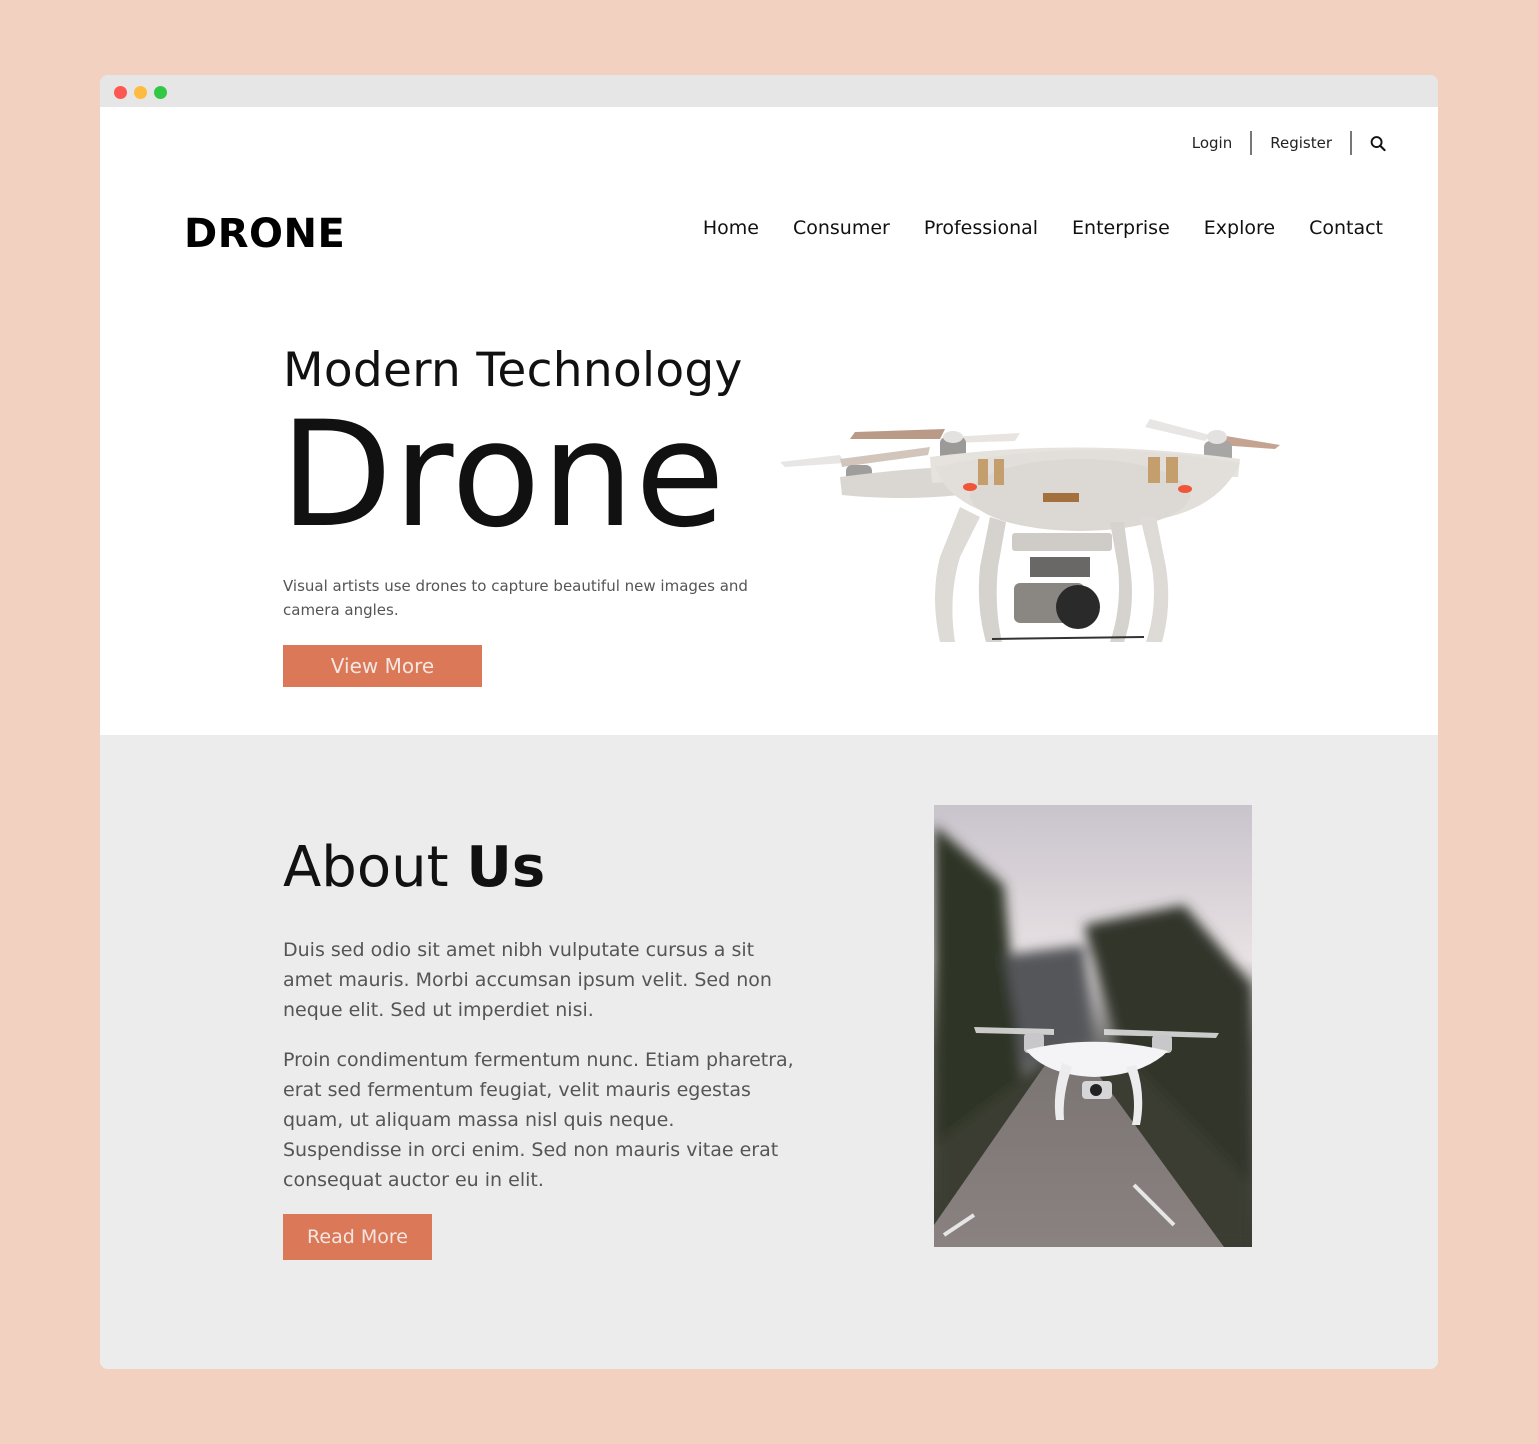 The image size is (1538, 1444). What do you see at coordinates (1121, 228) in the screenshot?
I see `nav-enterprise: Enterprise` at bounding box center [1121, 228].